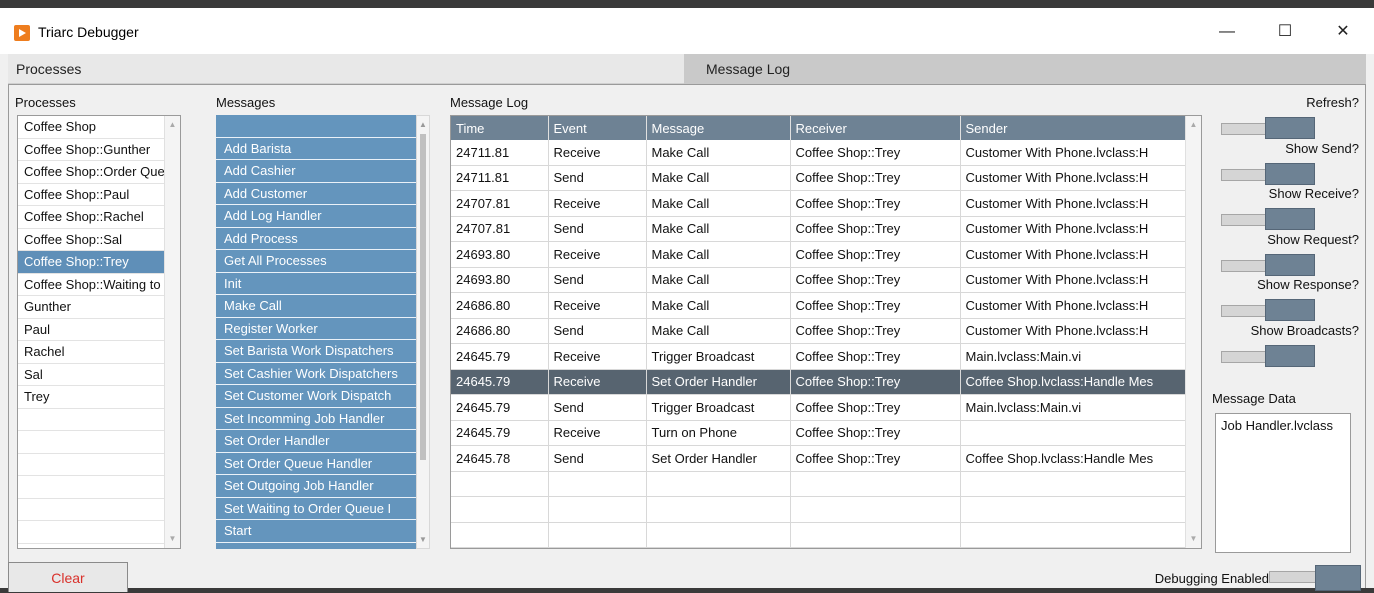  I want to click on table-cell: 24645.79, so click(500, 433).